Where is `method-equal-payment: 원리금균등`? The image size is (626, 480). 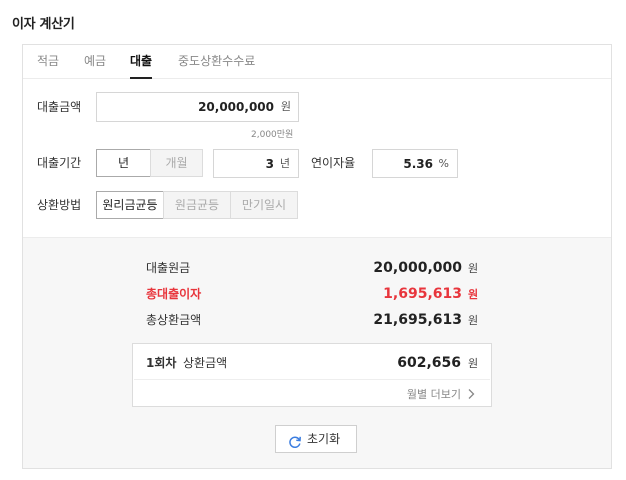 method-equal-payment: 원리금균등 is located at coordinates (130, 205).